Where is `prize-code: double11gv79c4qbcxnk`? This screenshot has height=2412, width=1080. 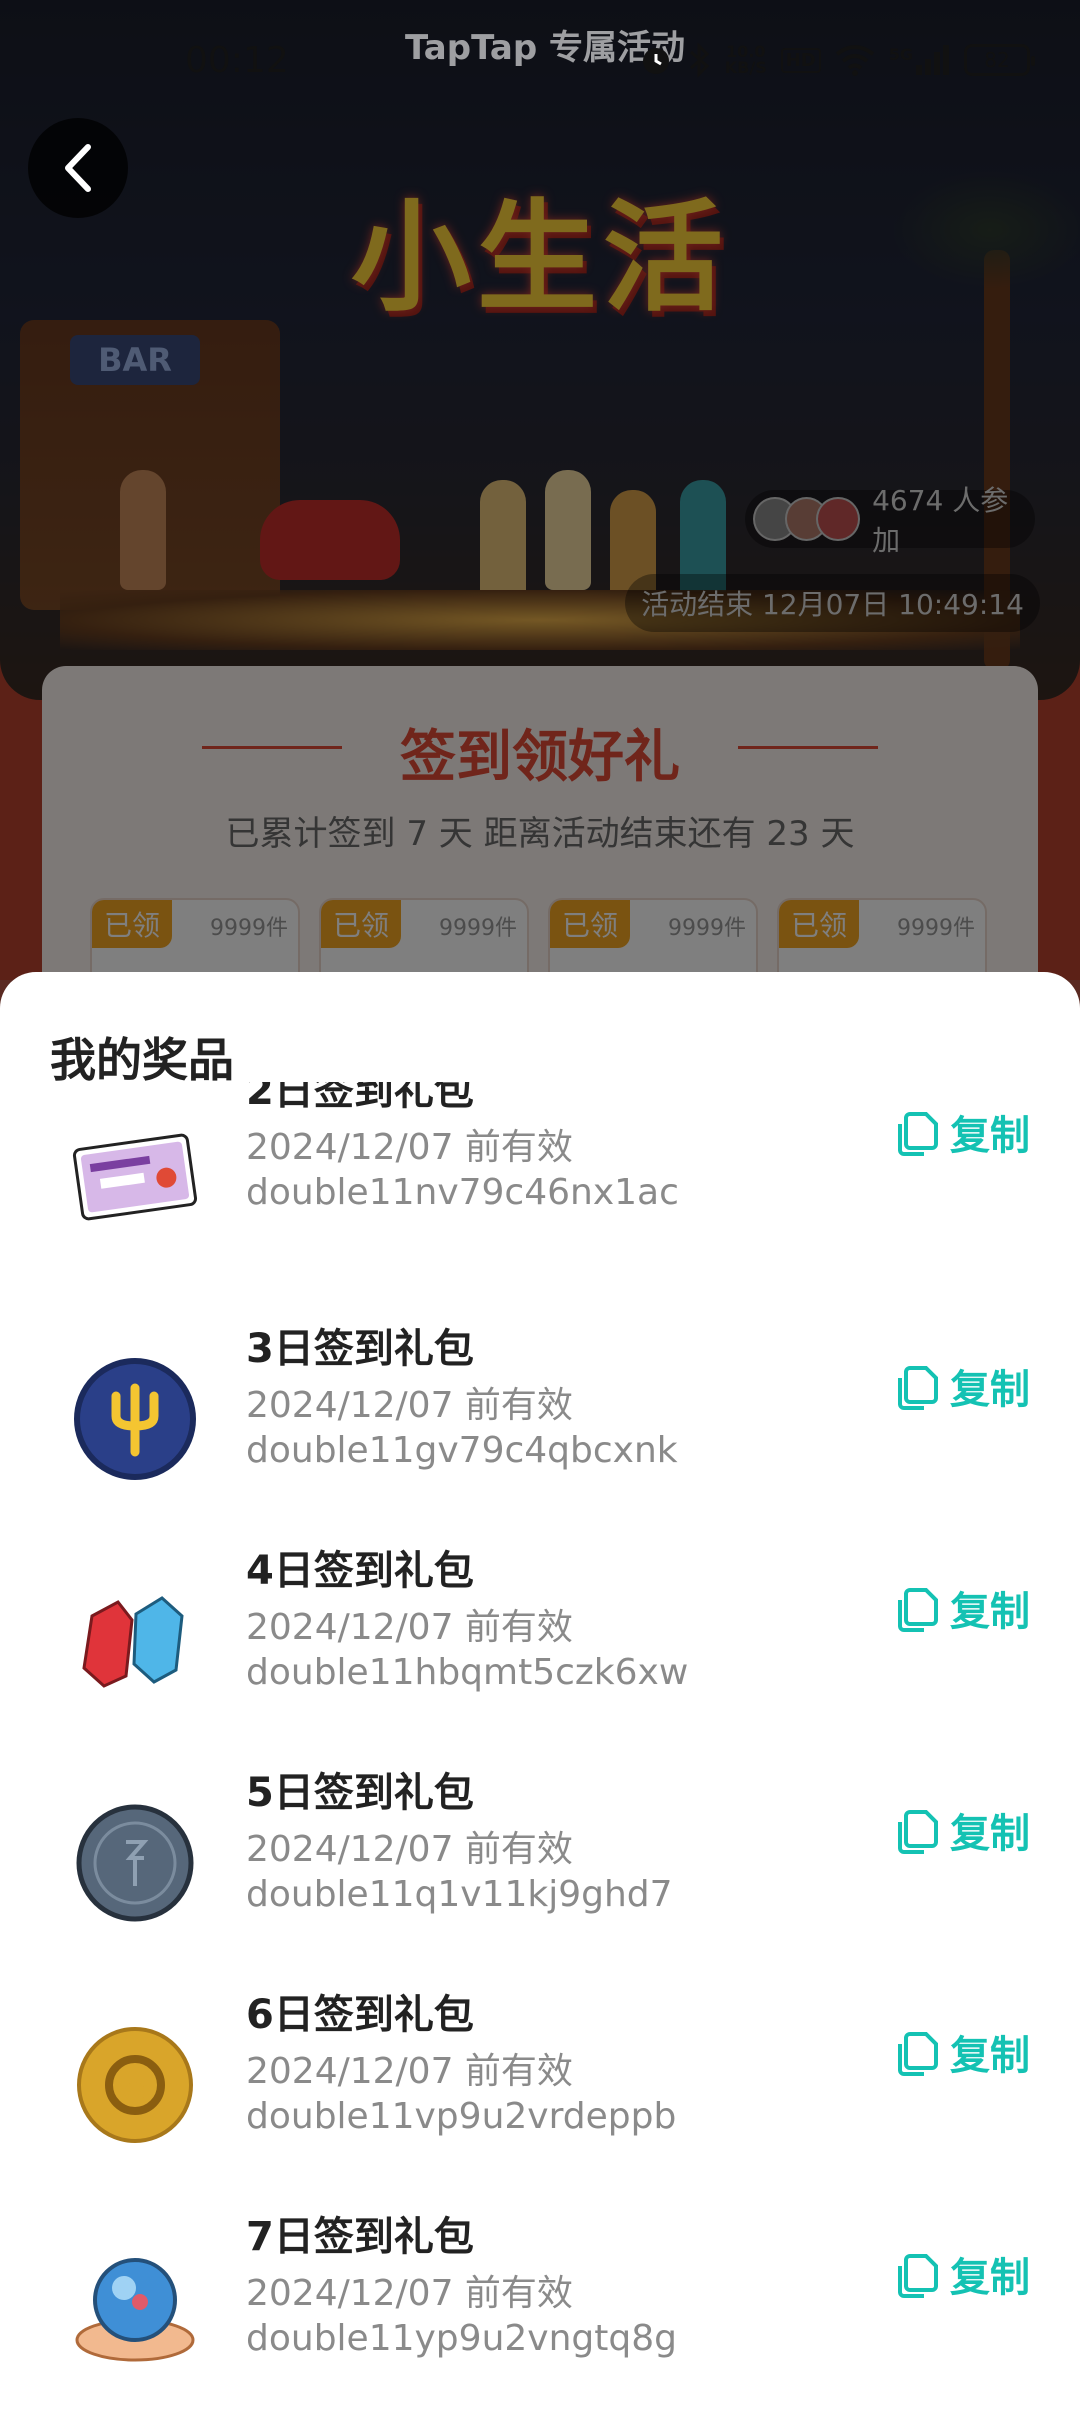
prize-code: double11gv79c4qbcxnk is located at coordinates (462, 1450).